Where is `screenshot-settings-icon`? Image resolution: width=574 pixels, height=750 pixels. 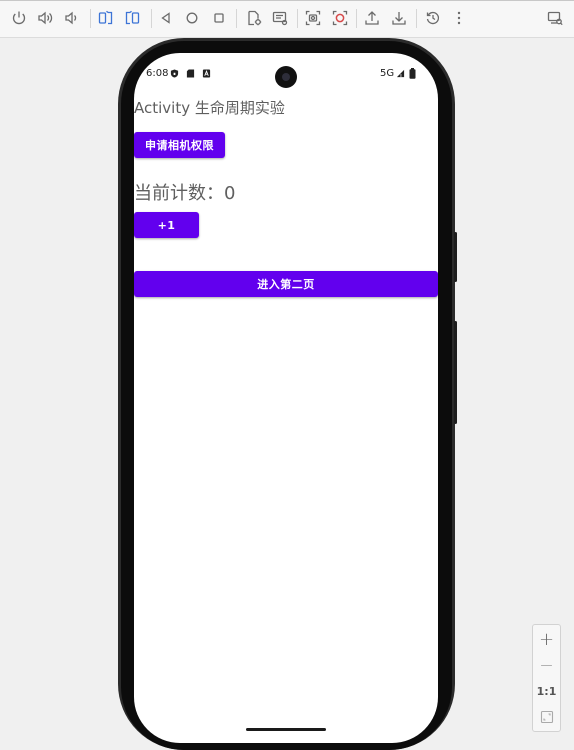
screenshot-settings-icon is located at coordinates (254, 18).